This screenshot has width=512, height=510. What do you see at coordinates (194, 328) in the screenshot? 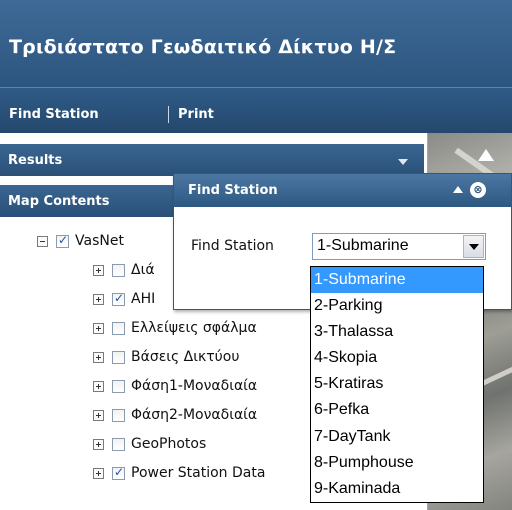
I see `layer-label: Ελλείψεις σφάλμα` at bounding box center [194, 328].